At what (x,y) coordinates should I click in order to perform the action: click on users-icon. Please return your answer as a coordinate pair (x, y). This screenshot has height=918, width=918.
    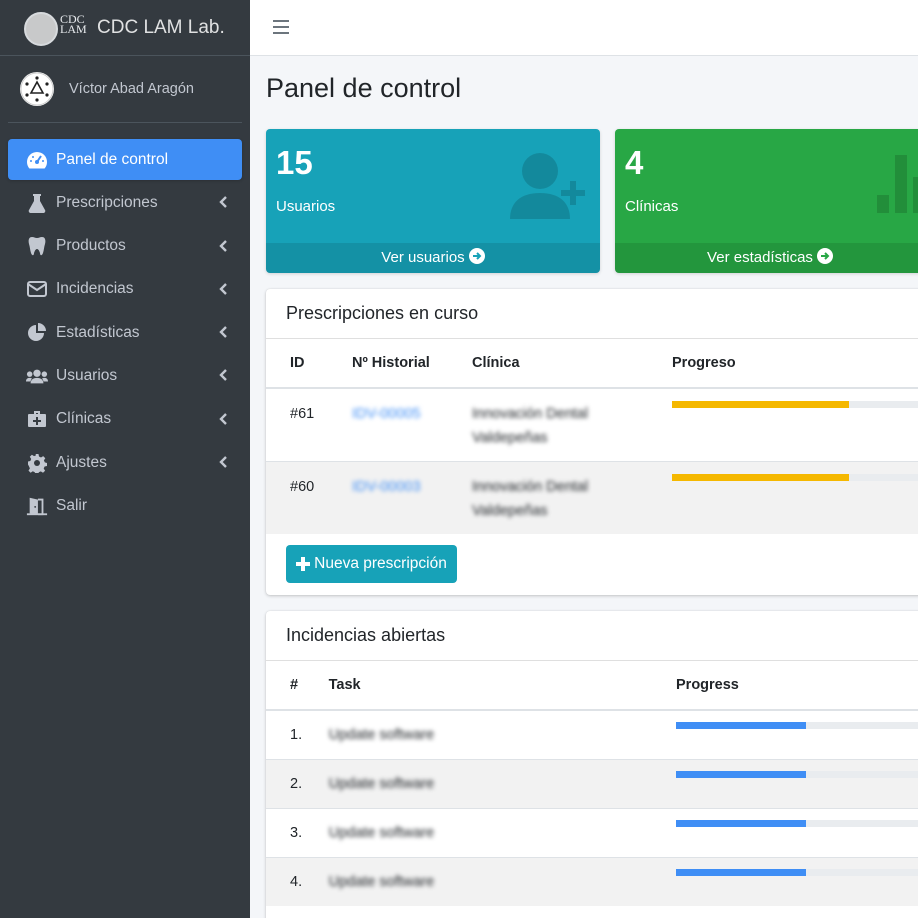
    Looking at the image, I should click on (37, 376).